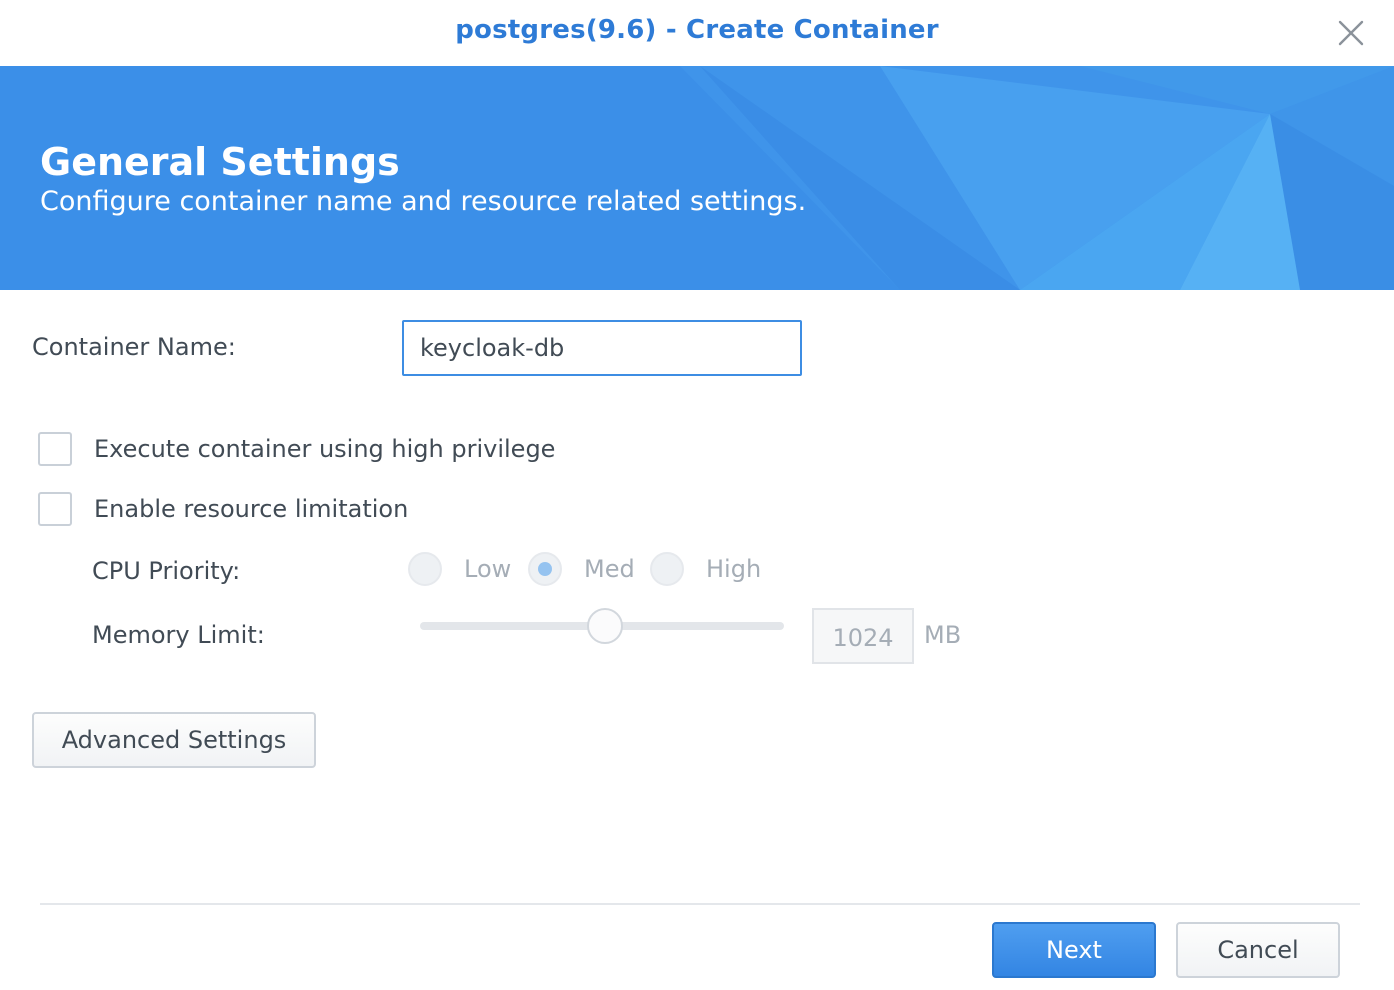 Image resolution: width=1394 pixels, height=990 pixels. What do you see at coordinates (863, 636) in the screenshot?
I see `memory-limit-input: 1024` at bounding box center [863, 636].